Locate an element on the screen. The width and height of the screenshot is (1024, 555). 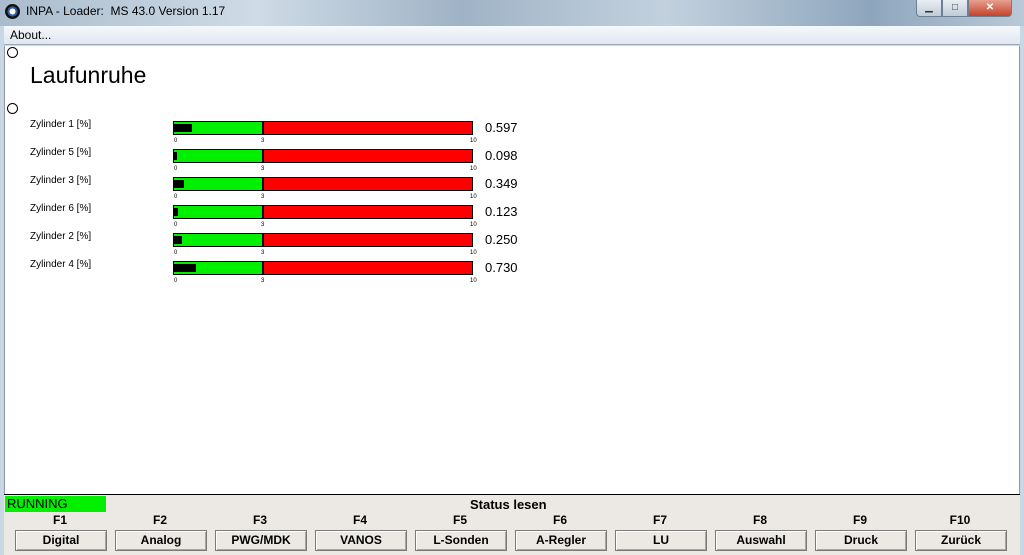
fkey-shortcut-label: F4 is located at coordinates (359, 520).